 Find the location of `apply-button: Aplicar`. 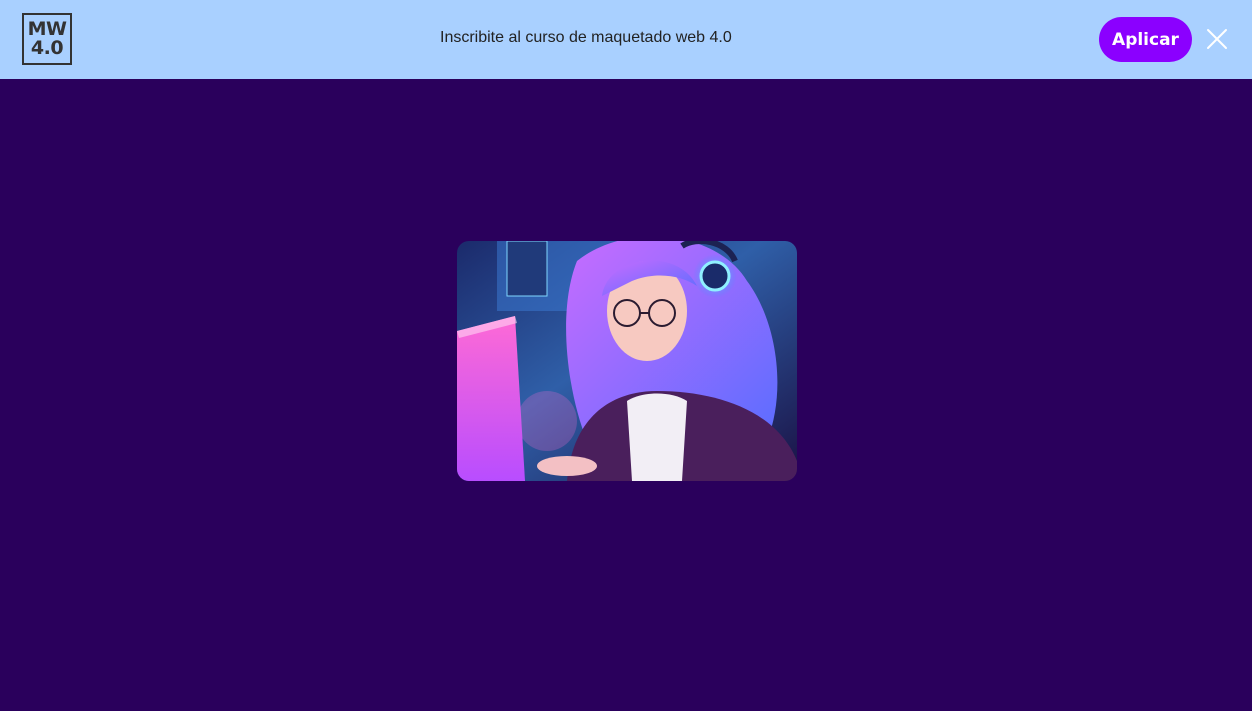

apply-button: Aplicar is located at coordinates (1145, 39).